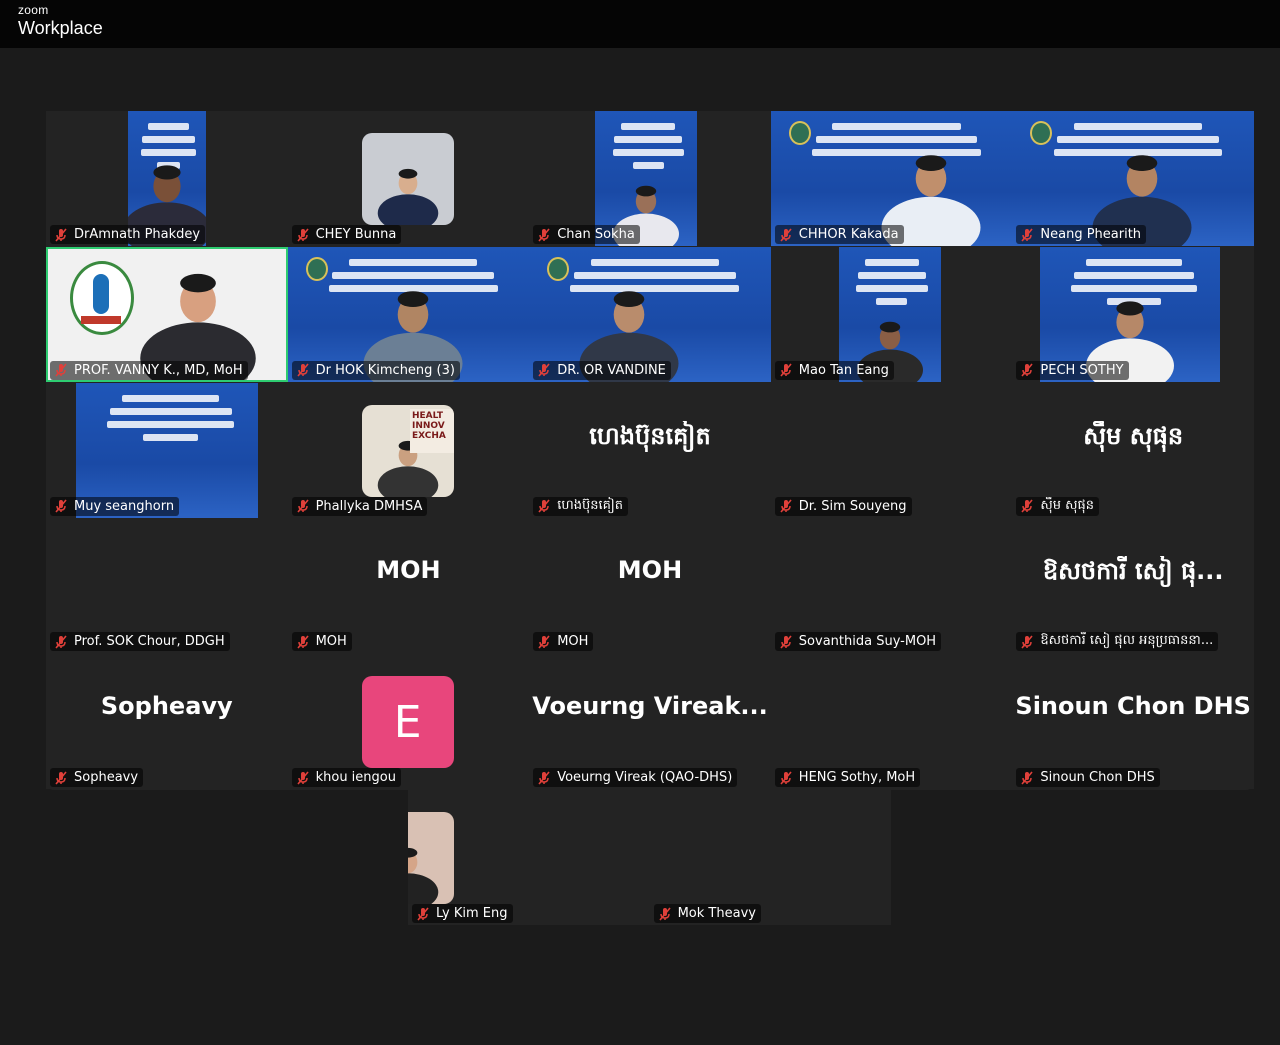  I want to click on participant-name: Mao Tan Eang, so click(843, 370).